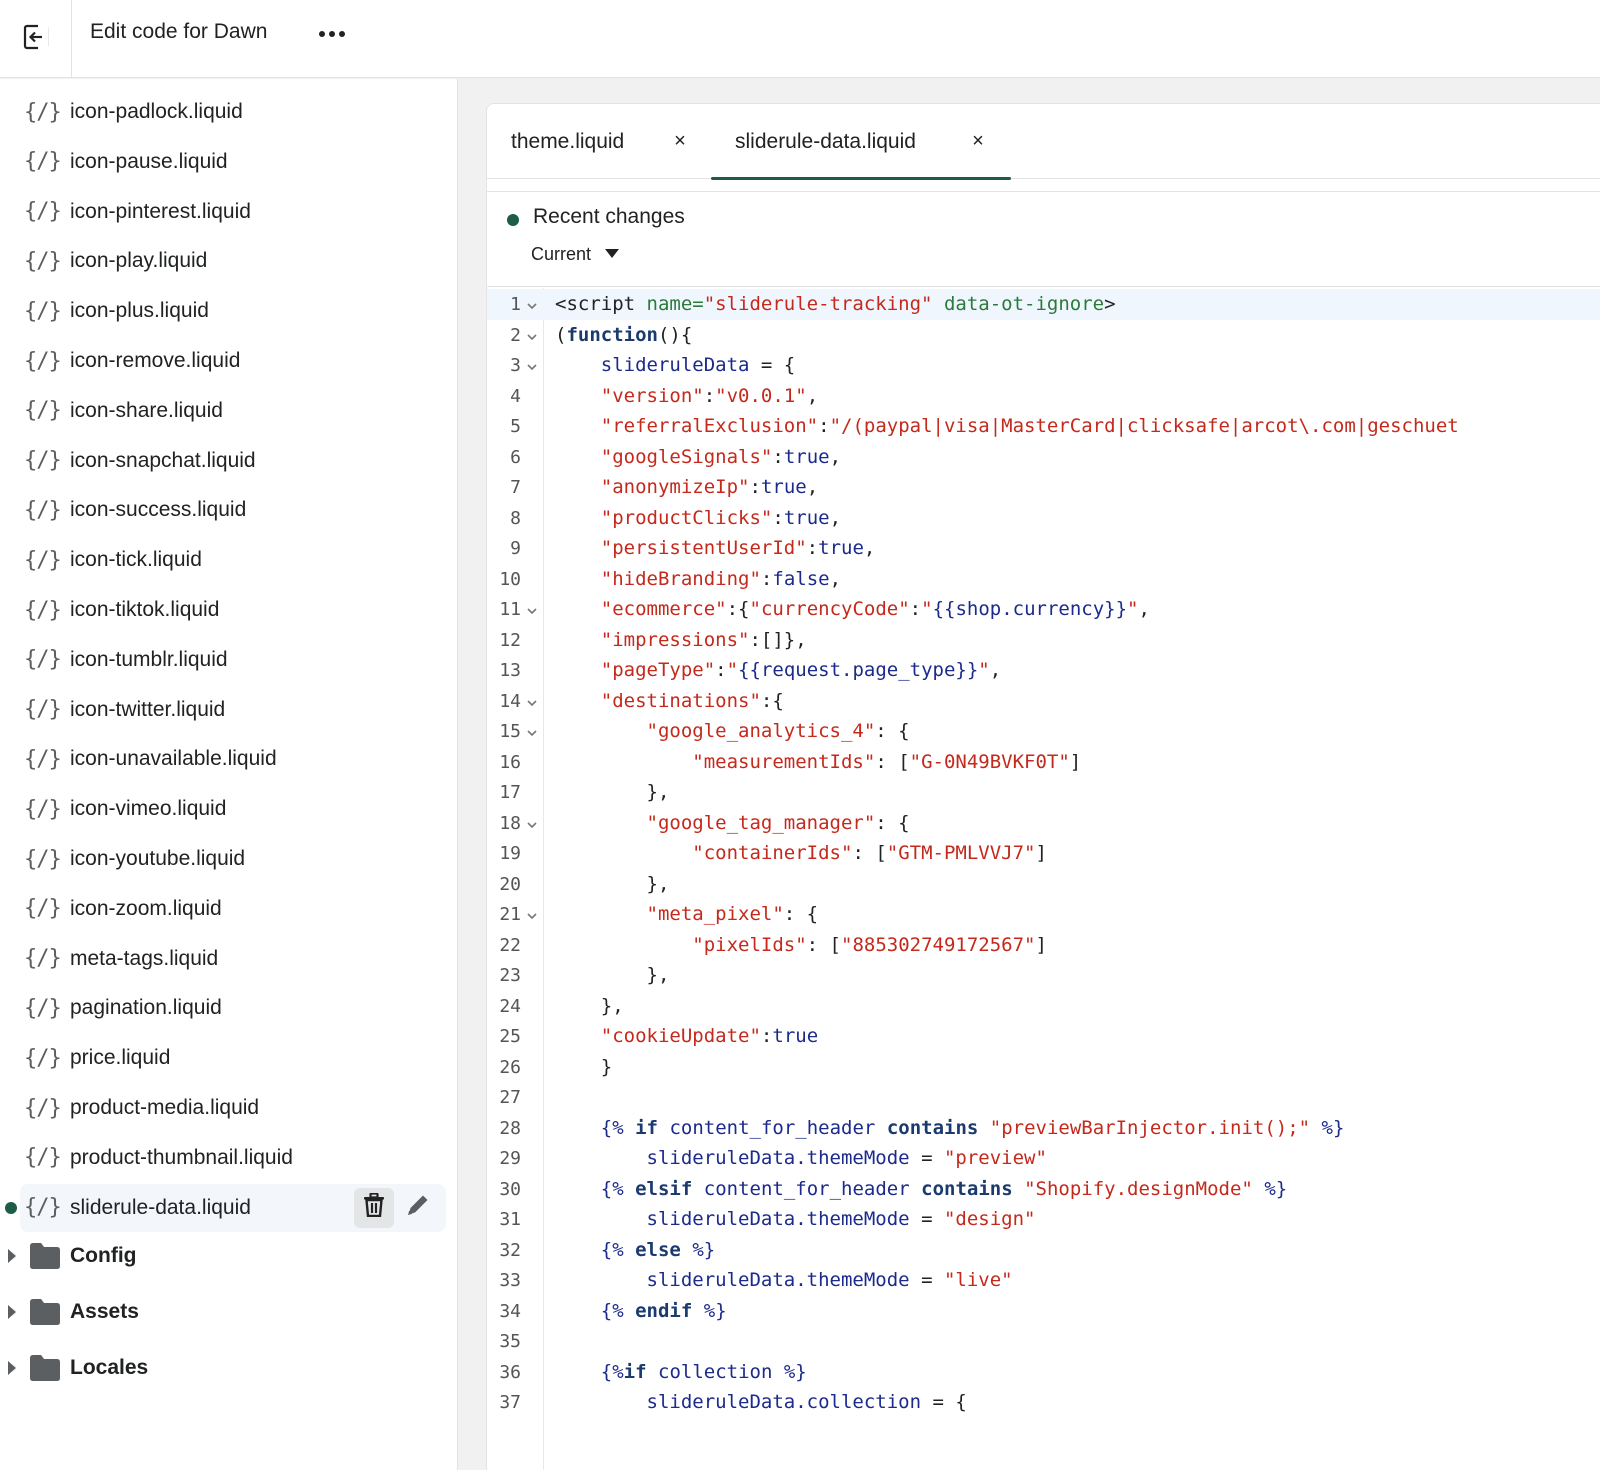 This screenshot has height=1470, width=1600. Describe the element at coordinates (510, 1097) in the screenshot. I see `line-number: 27` at that location.